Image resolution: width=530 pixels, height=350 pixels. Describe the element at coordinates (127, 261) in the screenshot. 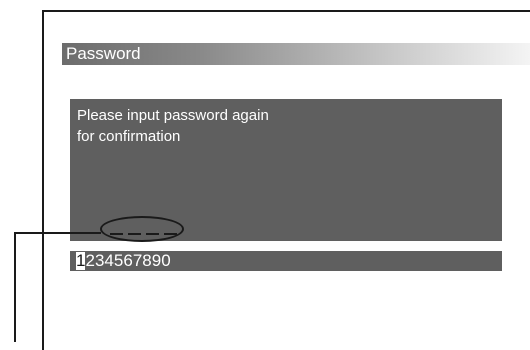

I see `digit-key-6: 6` at that location.